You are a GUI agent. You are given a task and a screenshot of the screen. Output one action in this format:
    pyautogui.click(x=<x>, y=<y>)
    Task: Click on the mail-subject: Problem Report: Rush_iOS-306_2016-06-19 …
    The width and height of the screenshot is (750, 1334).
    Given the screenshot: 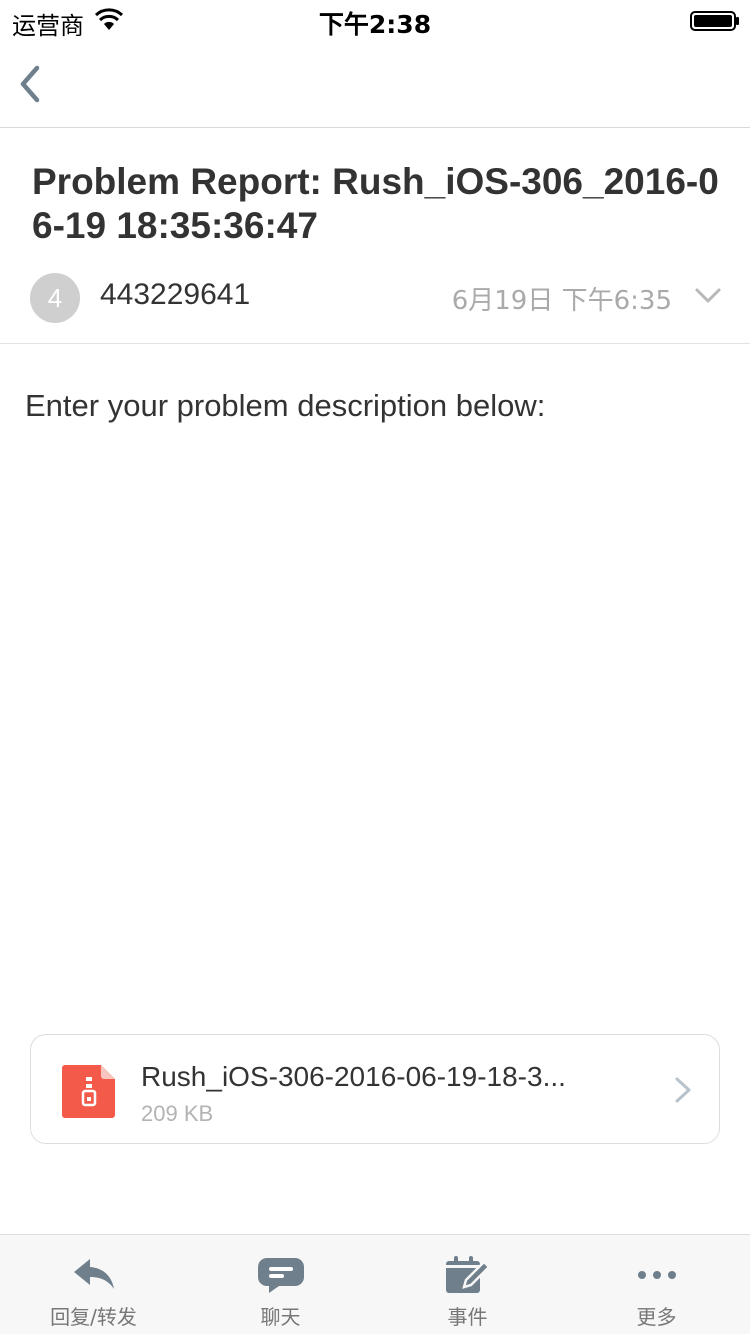 What is the action you would take?
    pyautogui.click(x=375, y=203)
    